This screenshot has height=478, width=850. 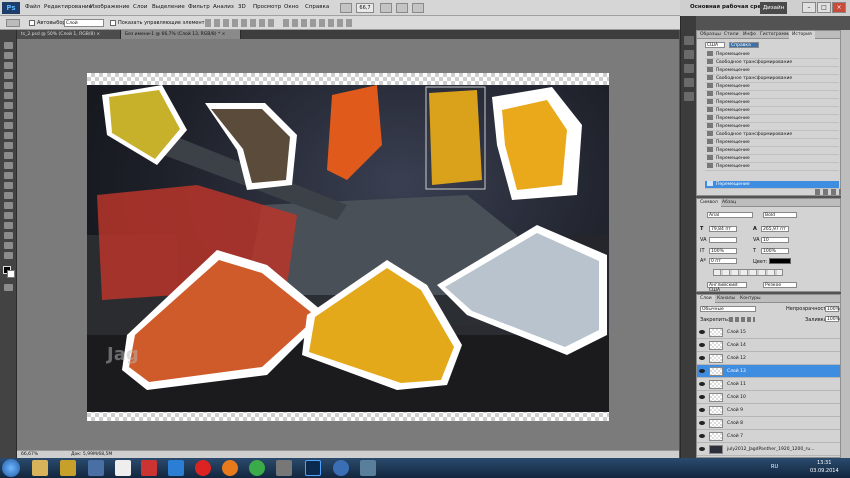 I want to click on arrange-docs-icon, so click(x=402, y=8).